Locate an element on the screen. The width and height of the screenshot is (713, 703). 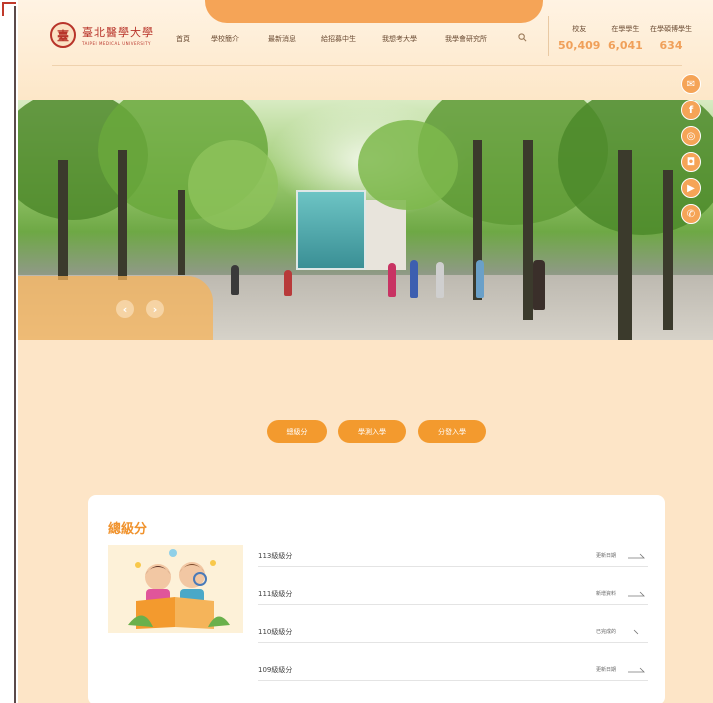
facebook-icon: f is located at coordinates (691, 110).